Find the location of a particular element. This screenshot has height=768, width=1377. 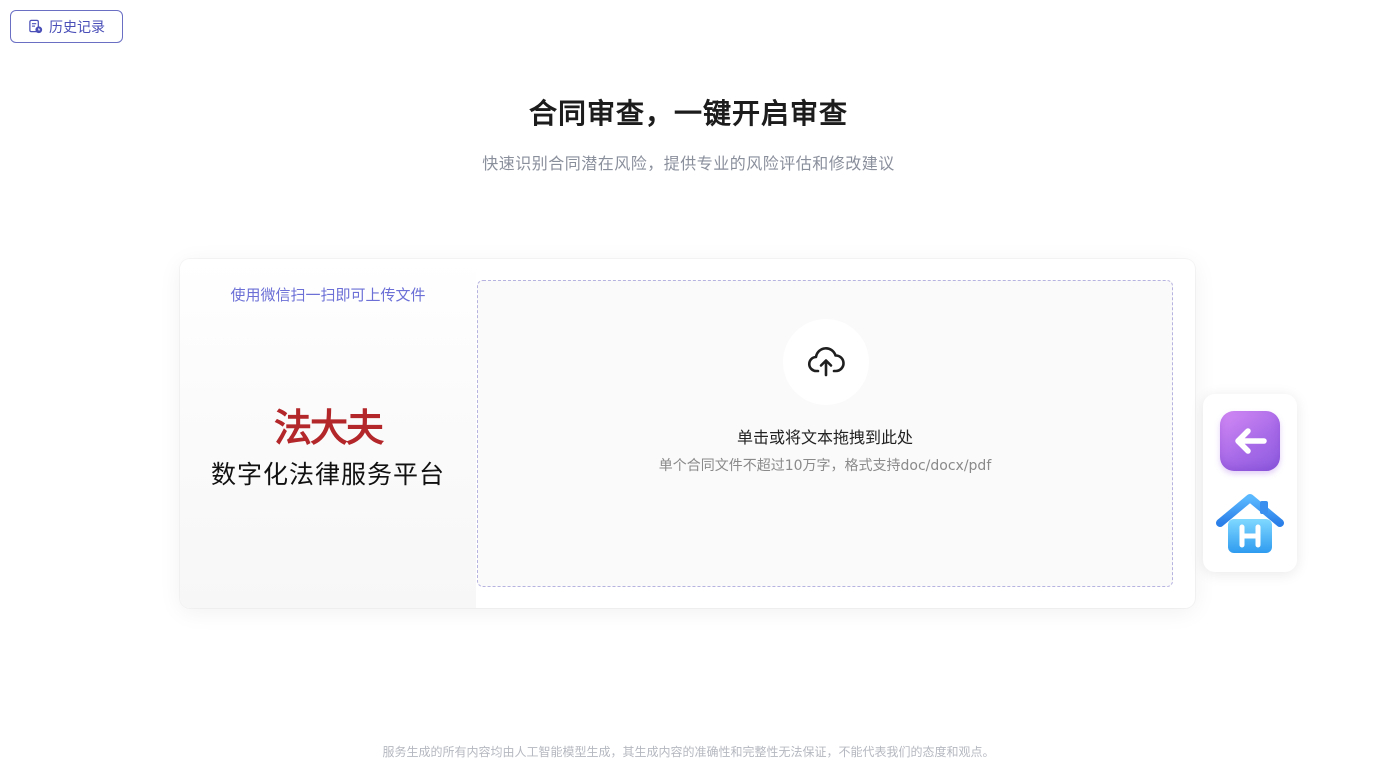

history-button: 历史记录 is located at coordinates (66, 26).